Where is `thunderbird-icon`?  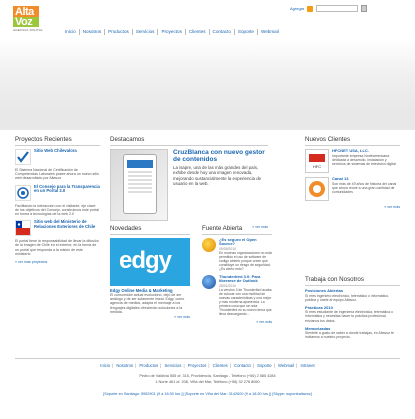 thunderbird-icon is located at coordinates (209, 281).